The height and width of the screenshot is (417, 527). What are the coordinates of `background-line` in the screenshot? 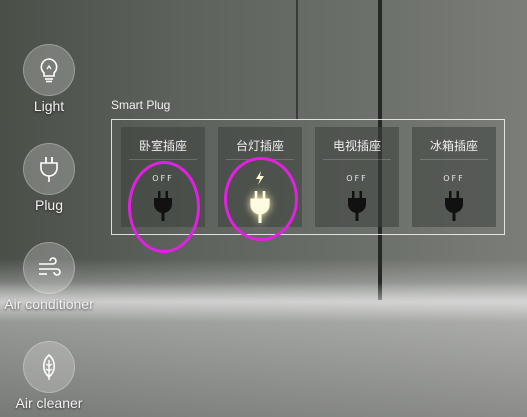 It's located at (297, 60).